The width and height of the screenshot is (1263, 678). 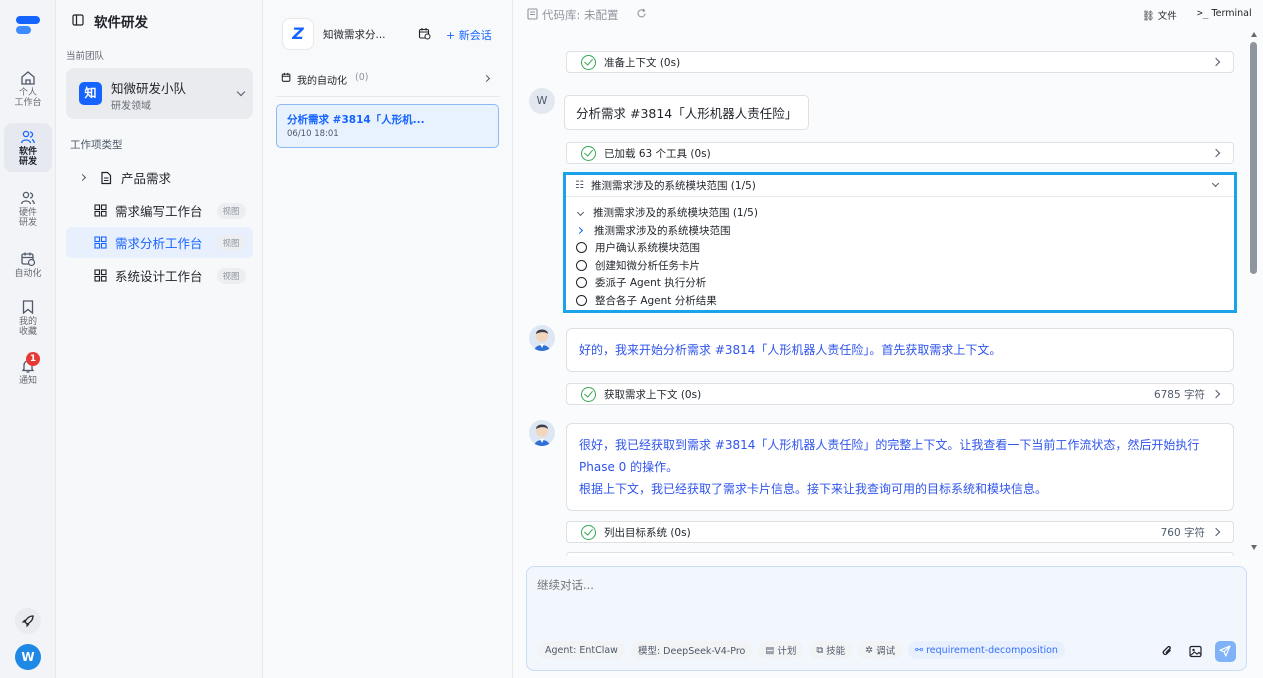 What do you see at coordinates (895, 231) in the screenshot?
I see `plan-item-current: 推测需求涉及的系统模块范围` at bounding box center [895, 231].